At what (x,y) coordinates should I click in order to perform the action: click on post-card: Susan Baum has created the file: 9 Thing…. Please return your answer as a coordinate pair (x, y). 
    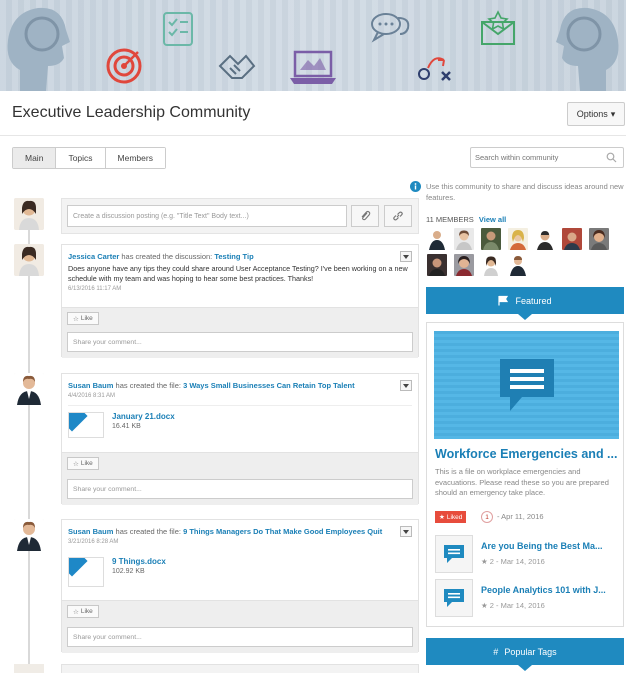
    Looking at the image, I should click on (240, 586).